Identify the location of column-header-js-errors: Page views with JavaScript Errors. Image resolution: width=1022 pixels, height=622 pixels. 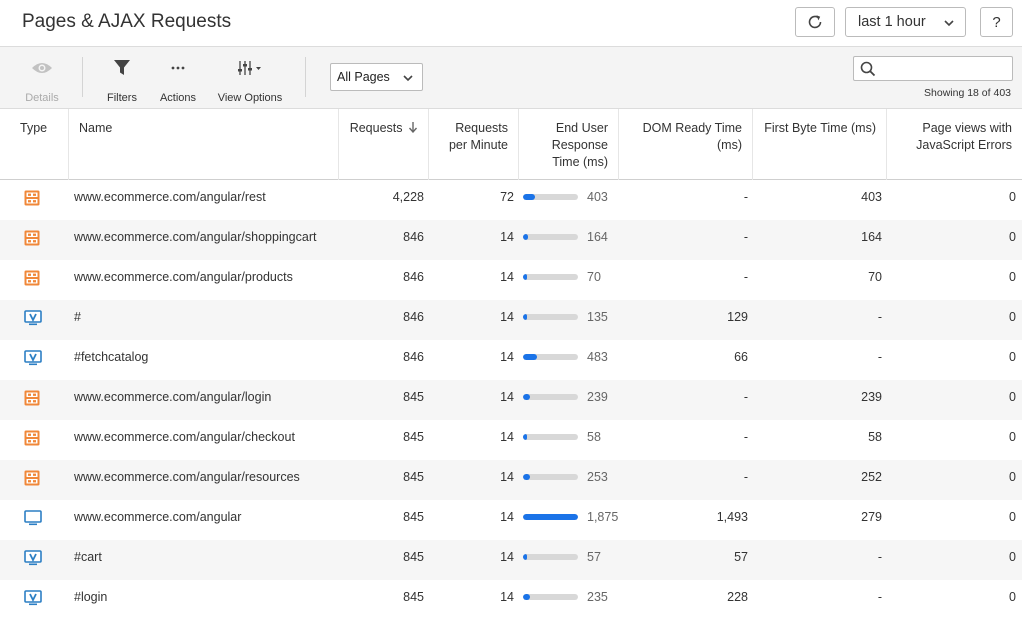
(954, 144).